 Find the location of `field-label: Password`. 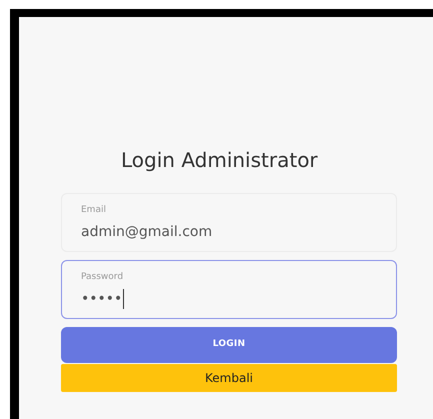

field-label: Password is located at coordinates (102, 277).